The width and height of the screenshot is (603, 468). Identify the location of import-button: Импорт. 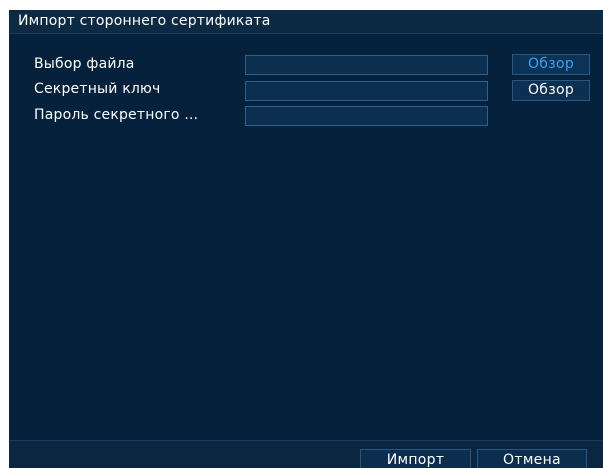
(415, 458).